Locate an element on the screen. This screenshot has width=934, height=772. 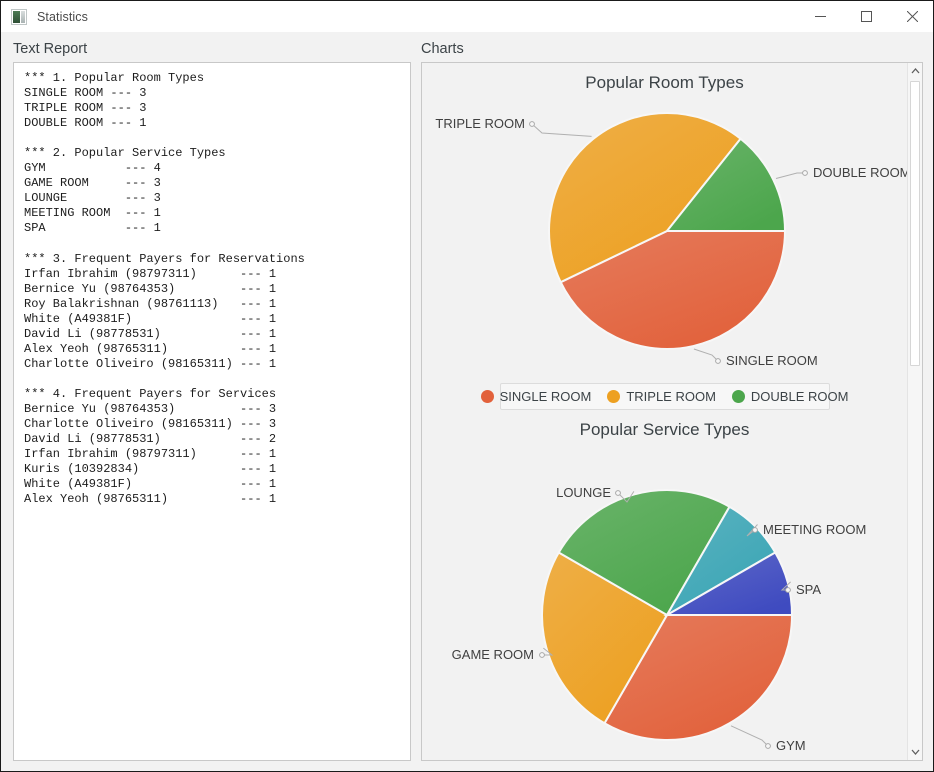
chevron-up-icon is located at coordinates (915, 71).